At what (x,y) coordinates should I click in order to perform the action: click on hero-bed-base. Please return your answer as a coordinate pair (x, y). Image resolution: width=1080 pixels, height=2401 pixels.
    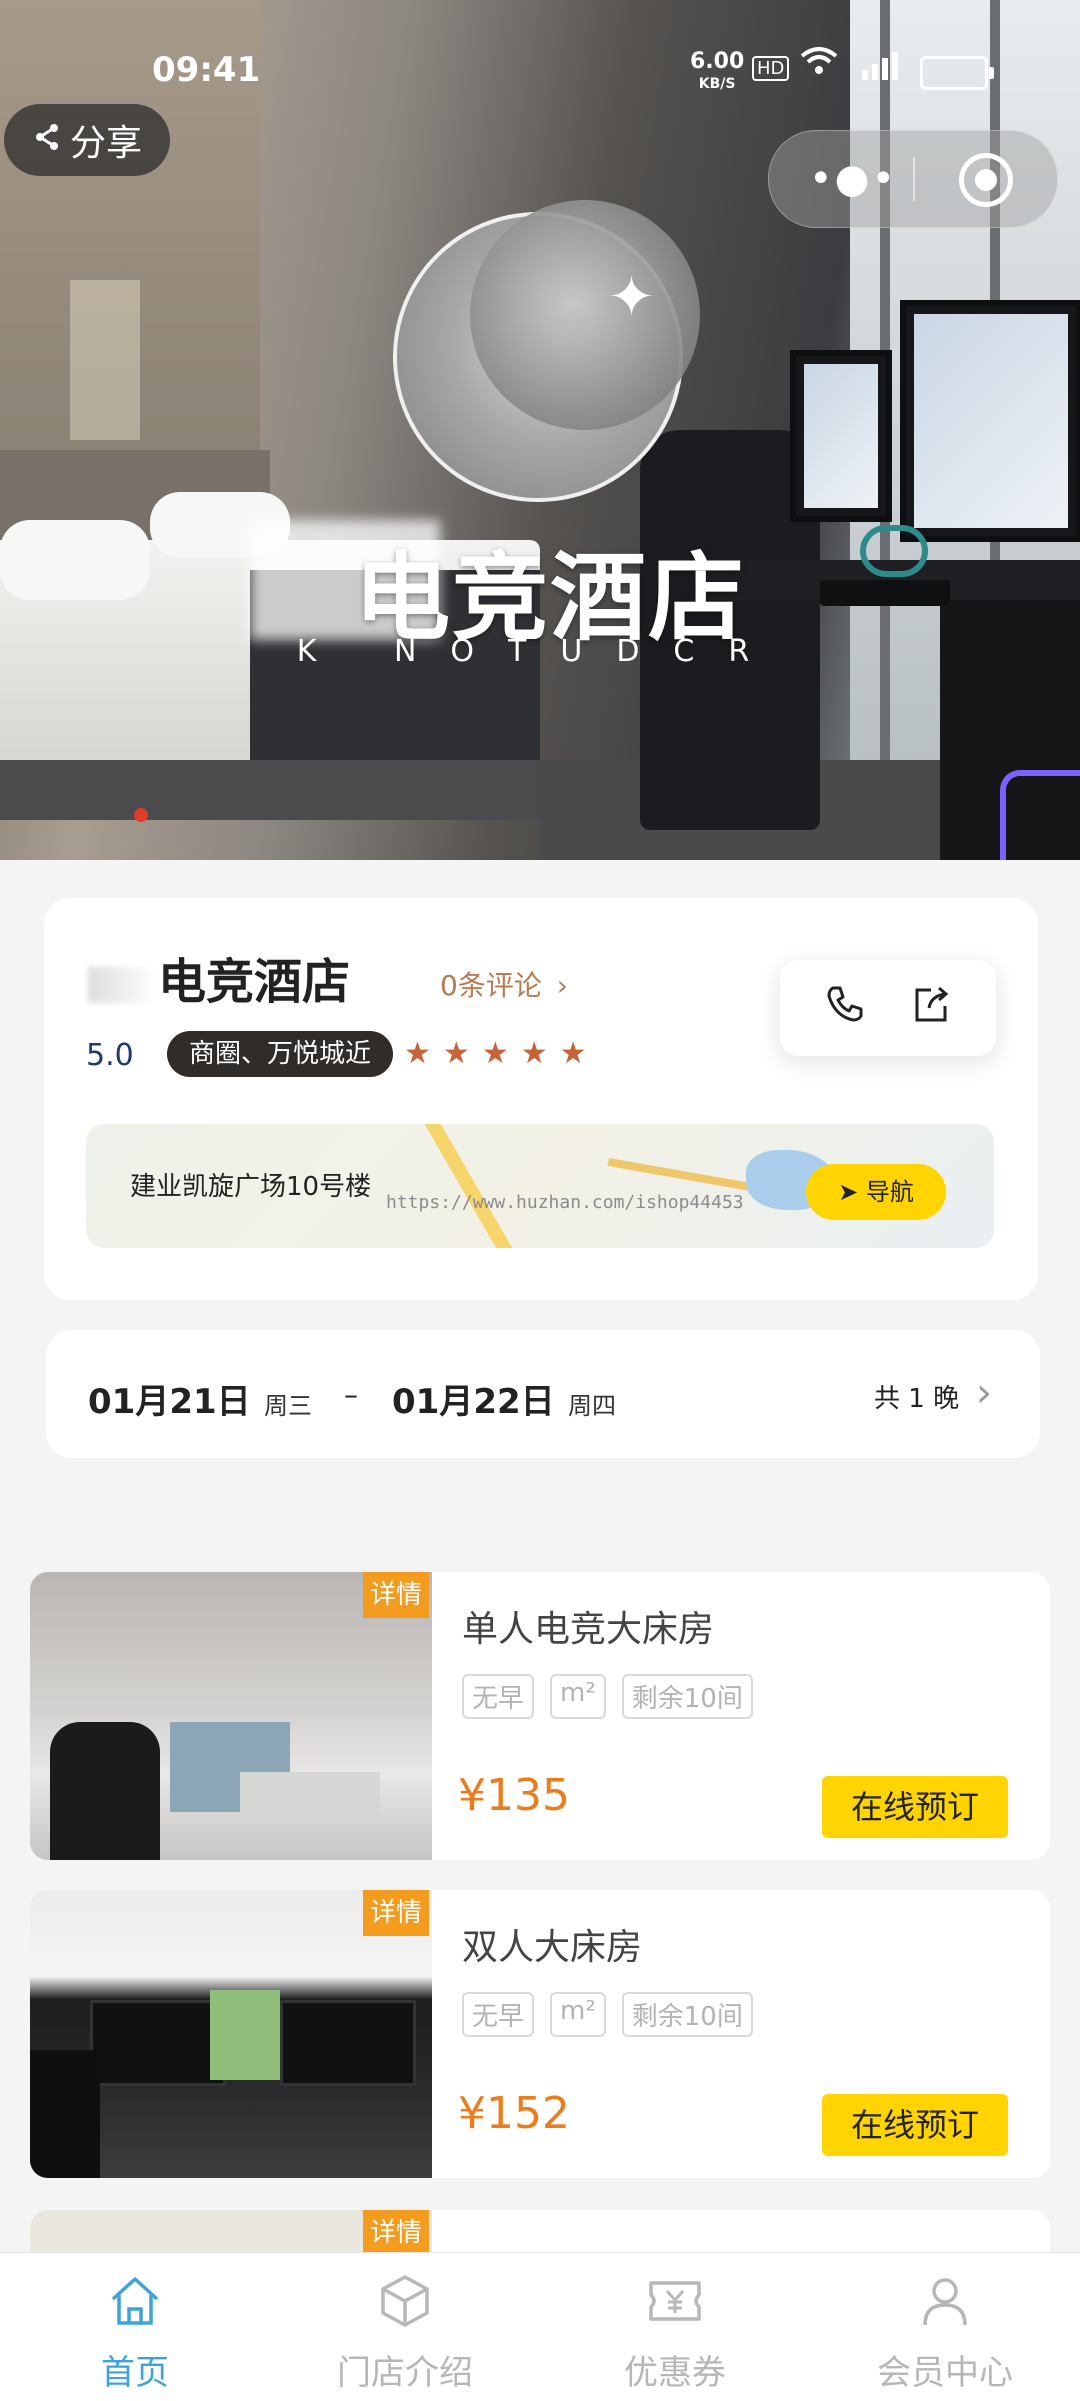
    Looking at the image, I should click on (270, 790).